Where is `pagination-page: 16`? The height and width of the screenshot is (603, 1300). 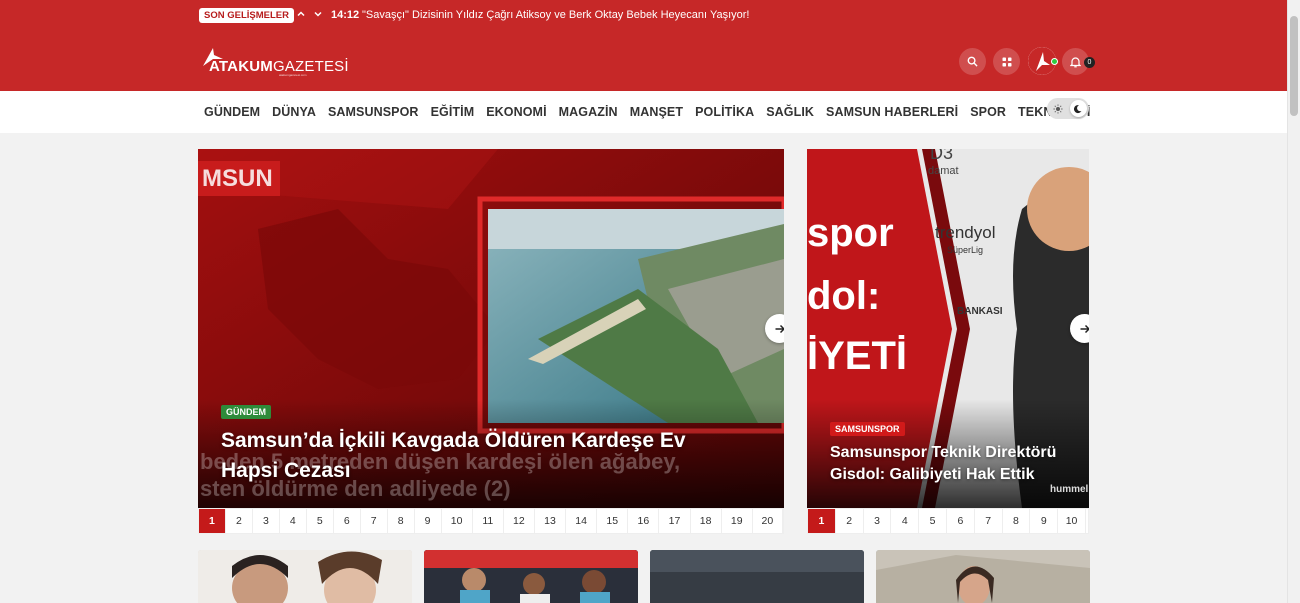 pagination-page: 16 is located at coordinates (644, 521).